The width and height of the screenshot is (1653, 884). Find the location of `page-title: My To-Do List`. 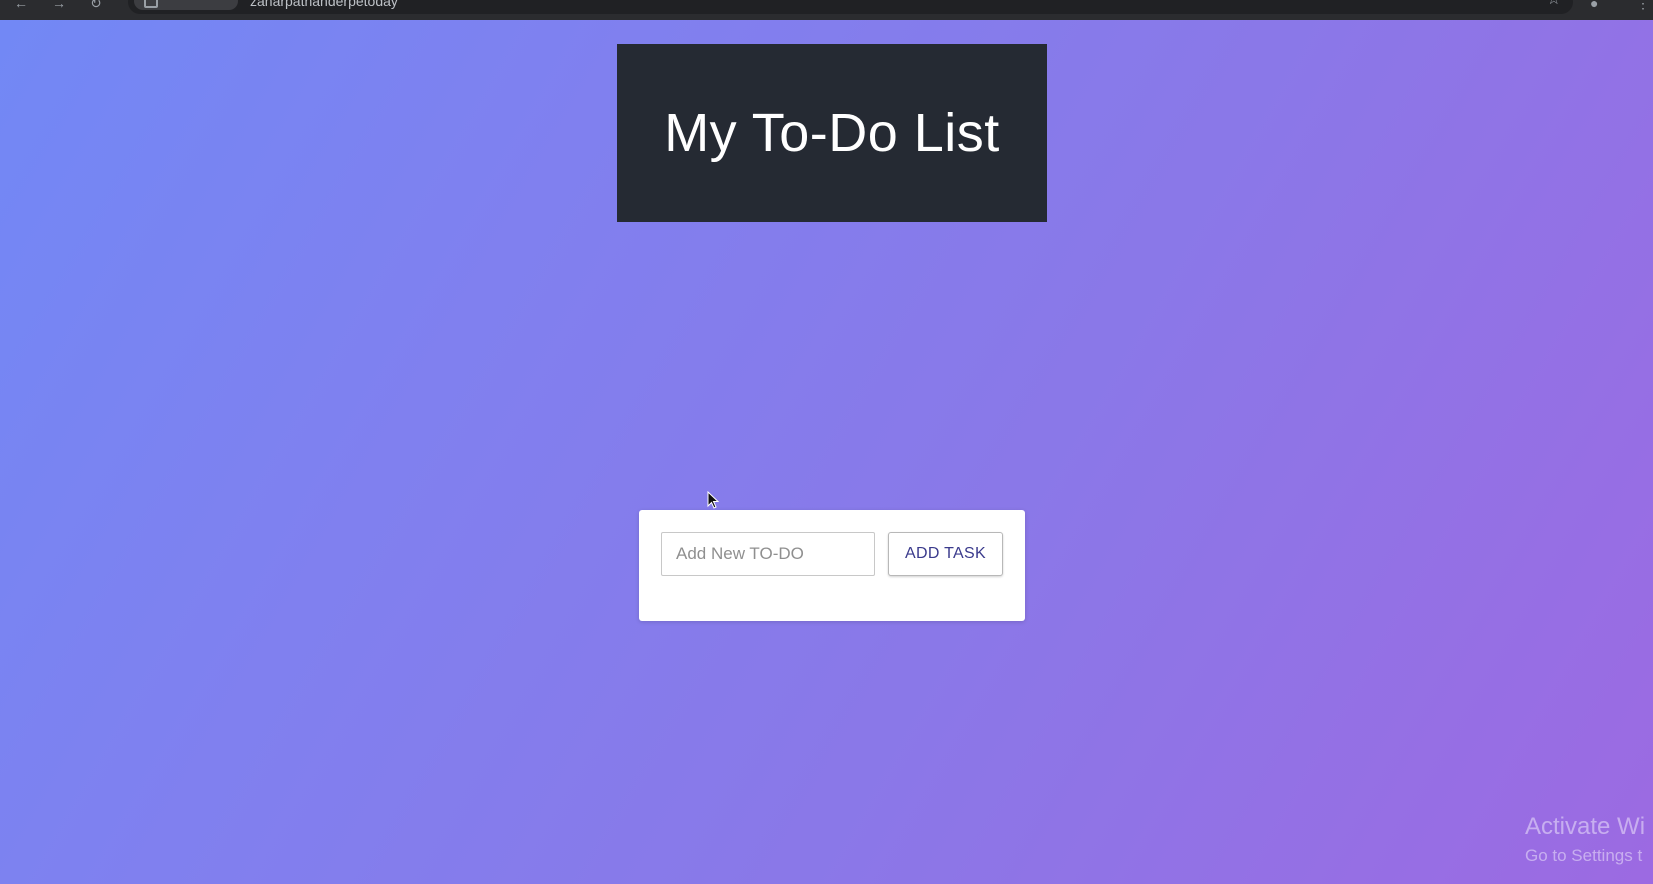

page-title: My To-Do List is located at coordinates (832, 133).